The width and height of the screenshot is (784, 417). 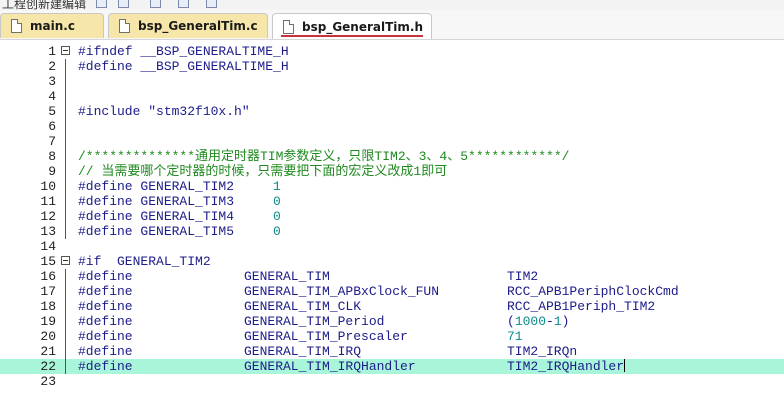 I want to click on code-text: #define GENERAL_TIM2 1, so click(x=179, y=186).